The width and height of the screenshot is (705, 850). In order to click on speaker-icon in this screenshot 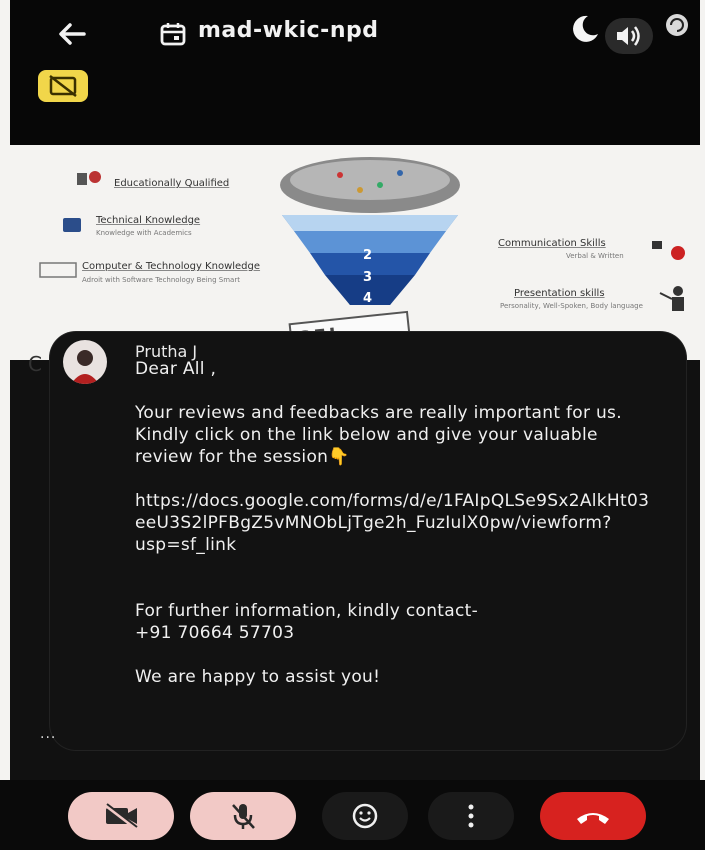, I will do `click(628, 36)`.